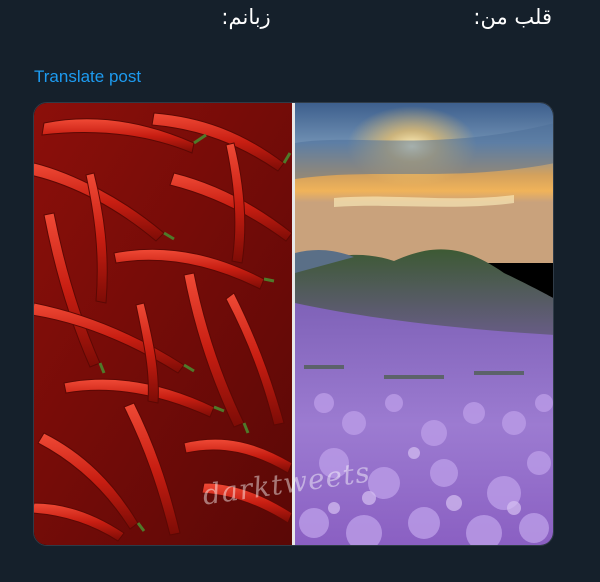 This screenshot has height=582, width=600. Describe the element at coordinates (246, 17) in the screenshot. I see `tweet-text-tongue: زبانم:` at that location.